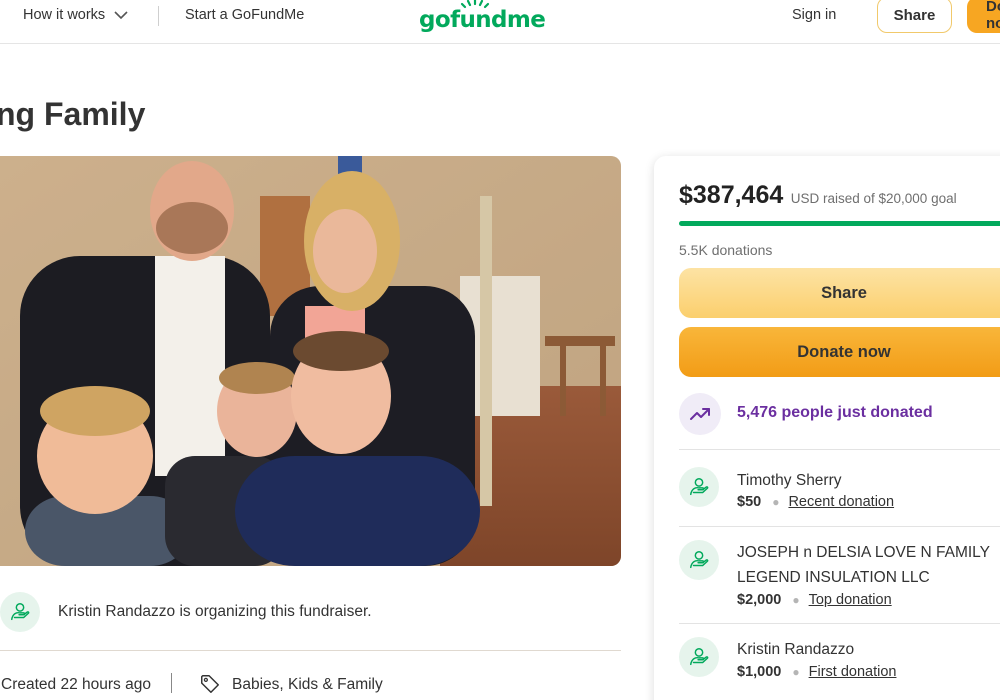 Image resolution: width=1000 pixels, height=700 pixels. Describe the element at coordinates (839, 293) in the screenshot. I see `share-button: Share` at that location.